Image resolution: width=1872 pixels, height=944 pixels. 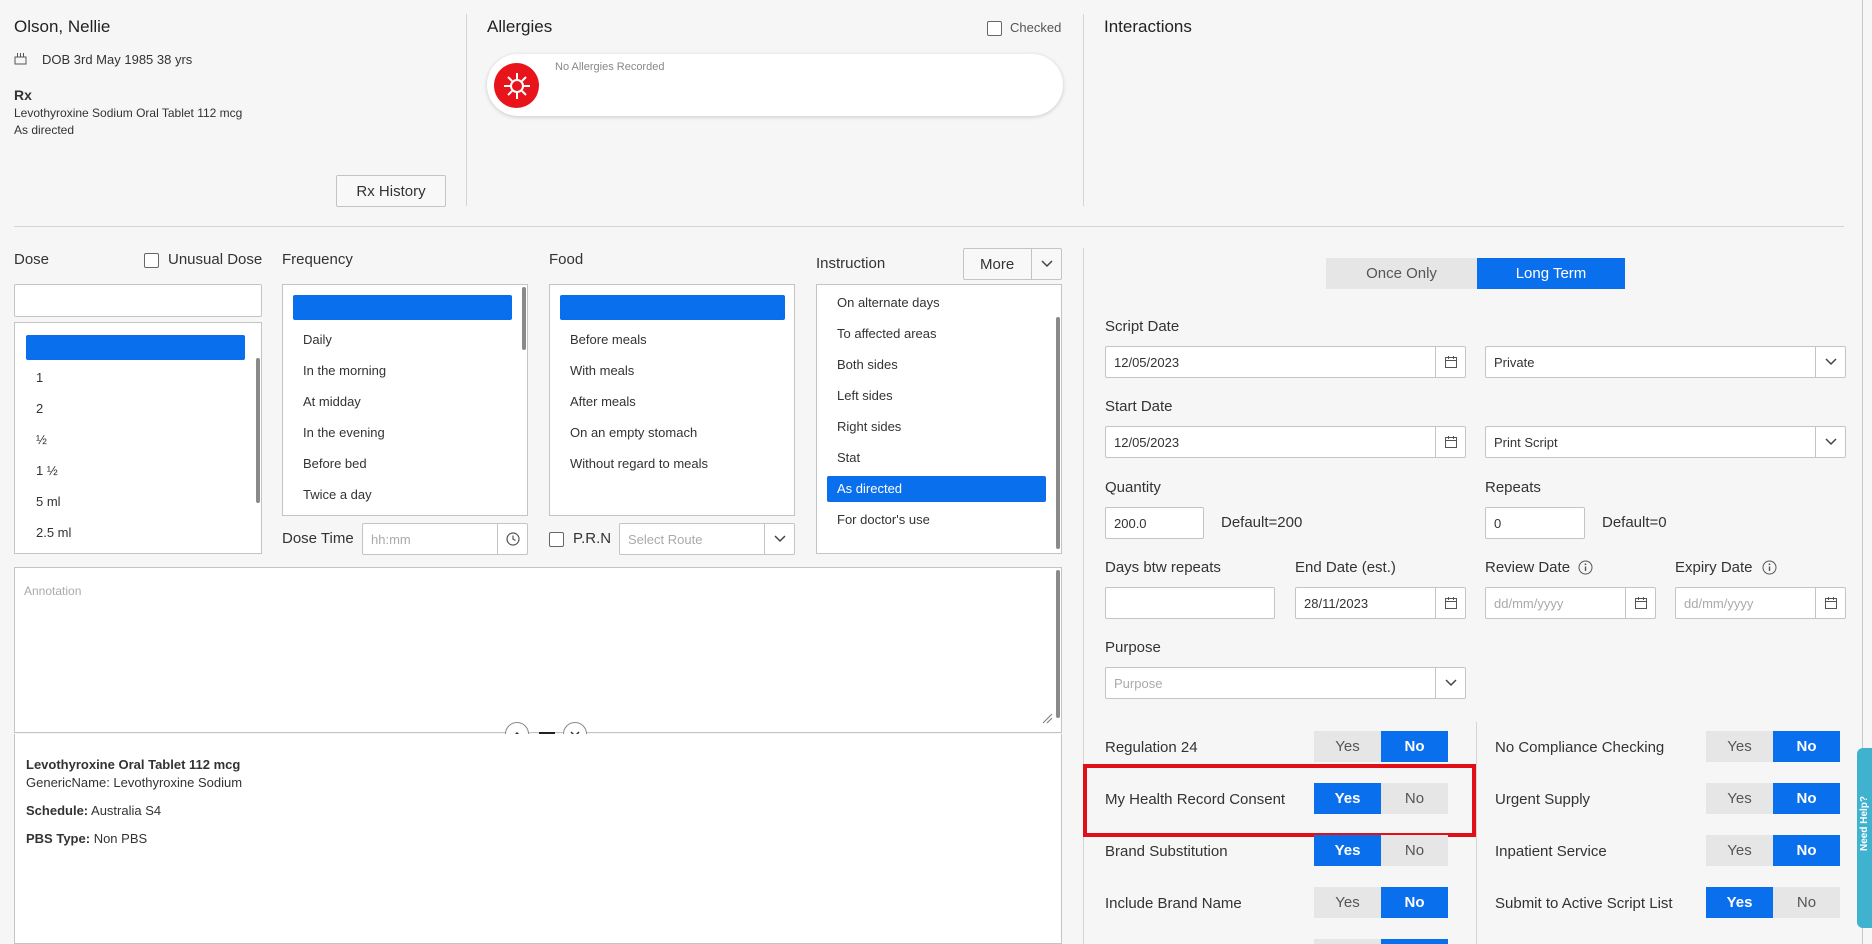 What do you see at coordinates (445, 539) in the screenshot?
I see `dose-time-input: hh:mm` at bounding box center [445, 539].